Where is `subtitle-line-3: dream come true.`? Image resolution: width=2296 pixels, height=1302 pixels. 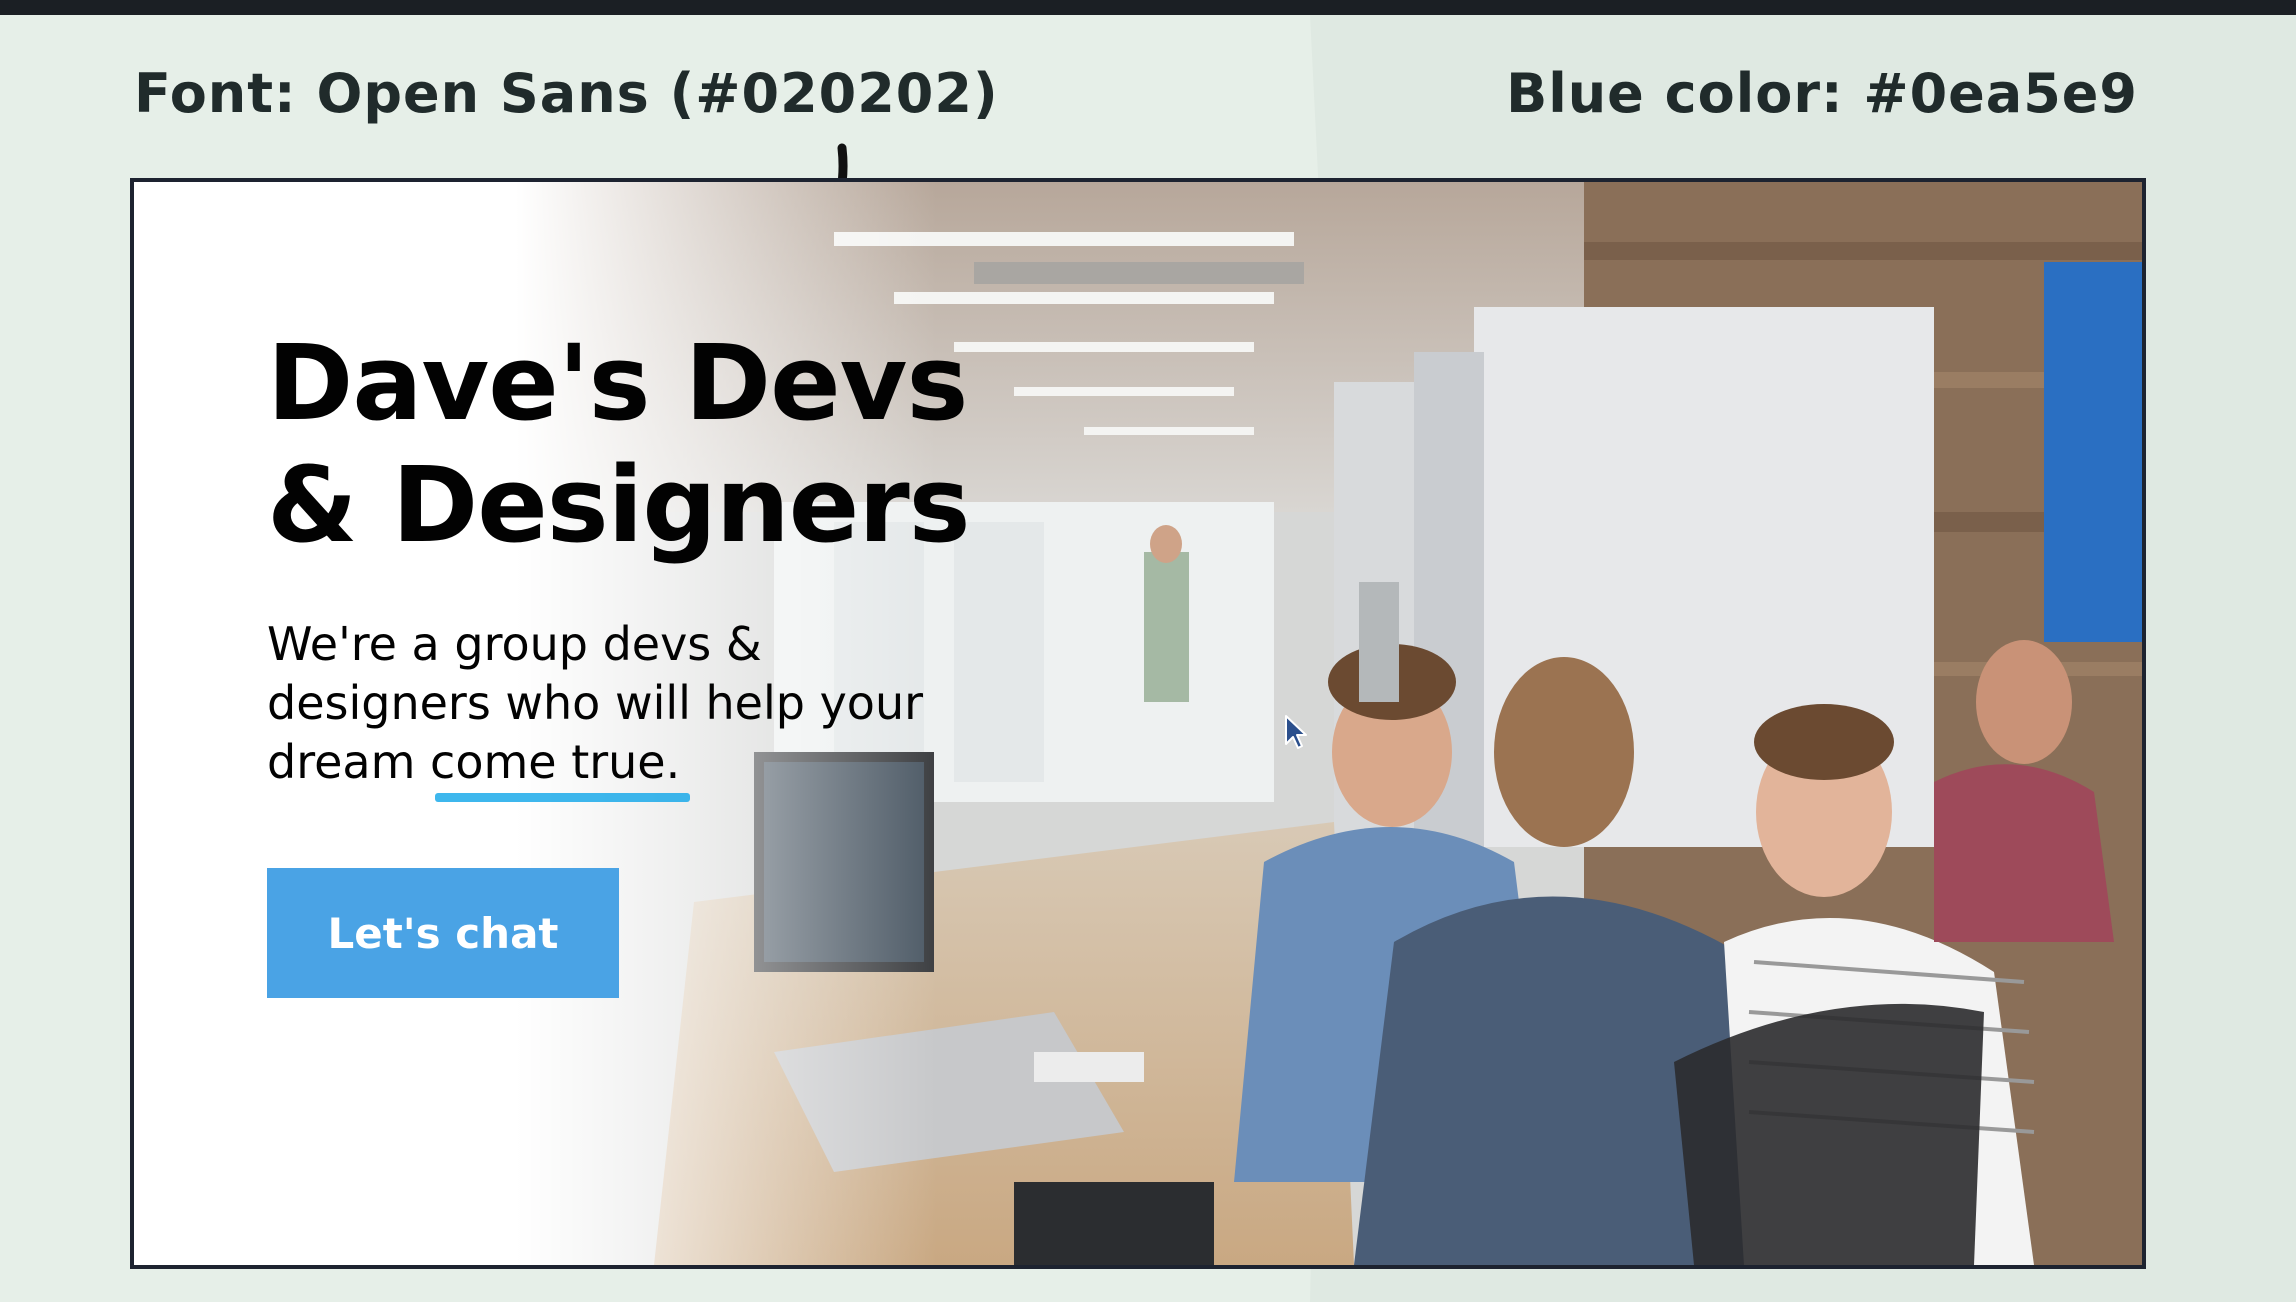 subtitle-line-3: dream come true. is located at coordinates (474, 762).